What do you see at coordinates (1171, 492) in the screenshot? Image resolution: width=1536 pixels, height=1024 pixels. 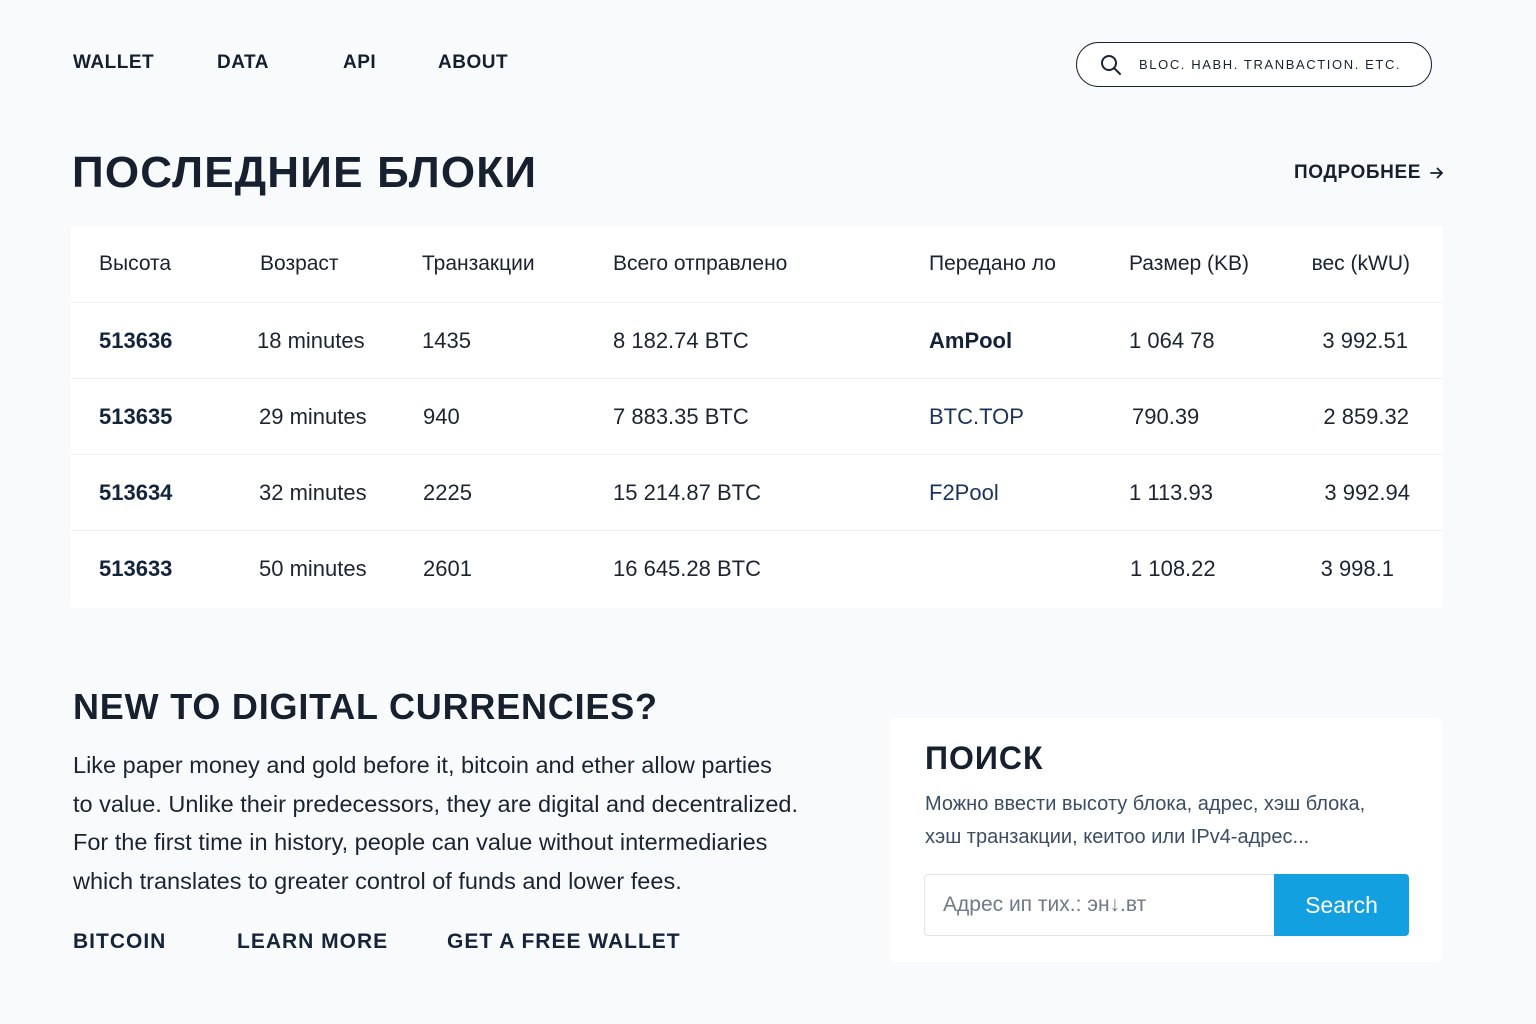 I see `block-size: 1 113.93` at bounding box center [1171, 492].